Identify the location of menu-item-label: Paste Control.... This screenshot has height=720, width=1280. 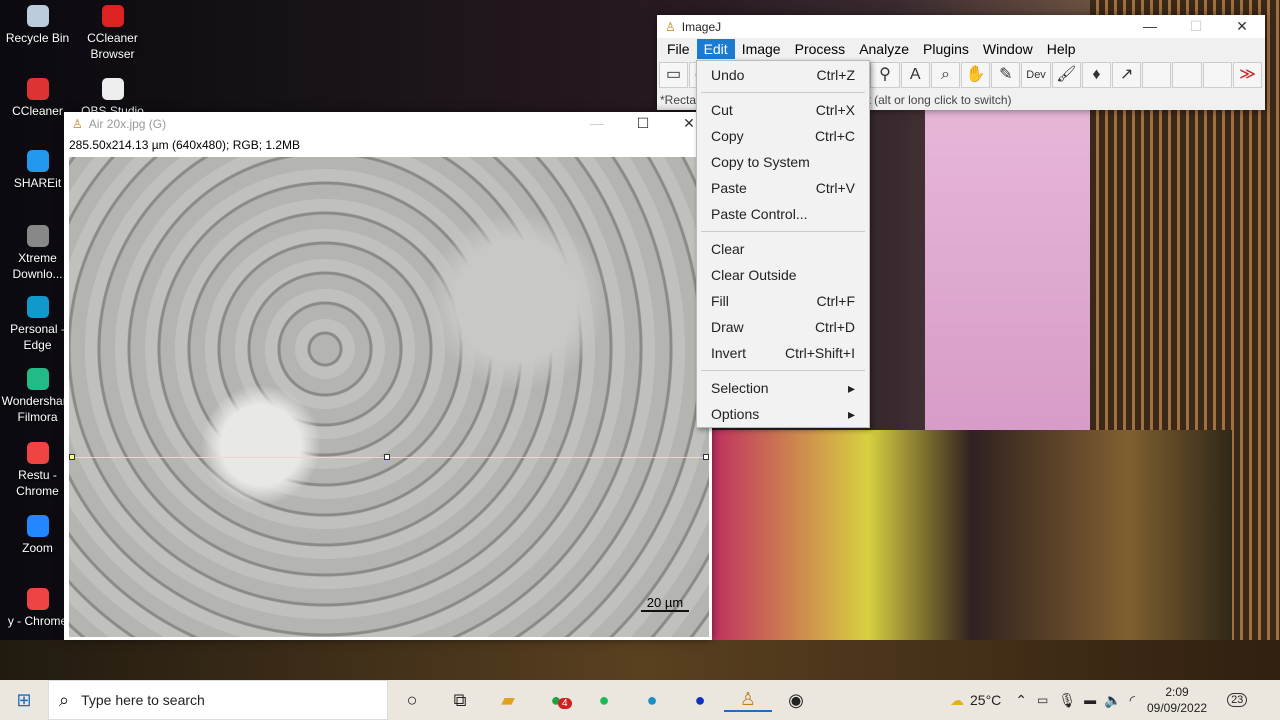
(759, 214).